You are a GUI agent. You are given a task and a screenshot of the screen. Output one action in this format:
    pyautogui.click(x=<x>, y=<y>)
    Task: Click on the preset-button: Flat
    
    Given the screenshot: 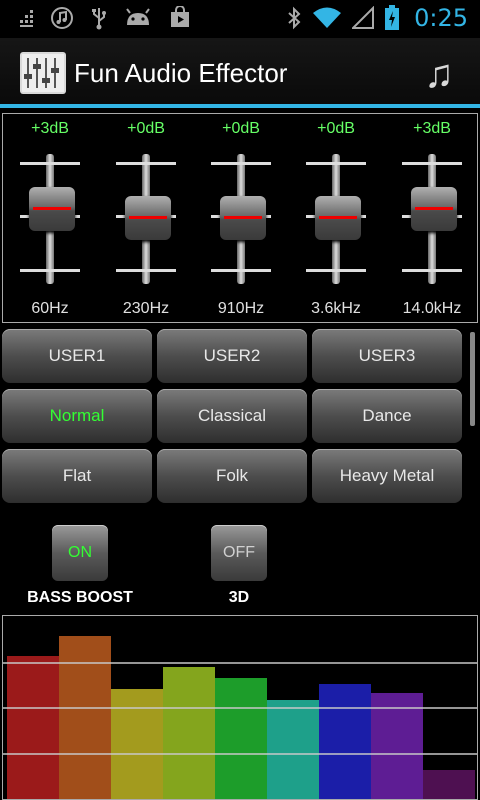 What is the action you would take?
    pyautogui.click(x=77, y=476)
    